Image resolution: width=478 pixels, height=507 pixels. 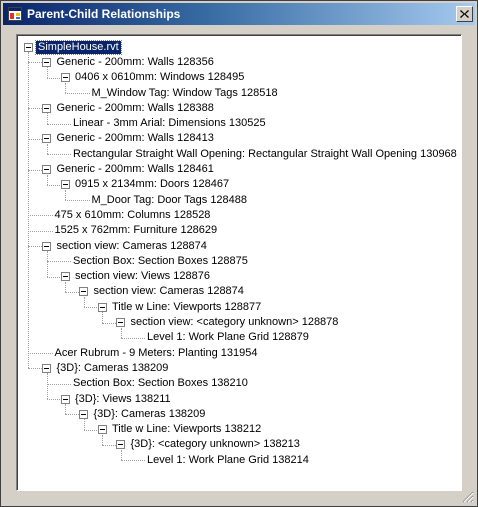 I want to click on tree-node: 0406 x 0610mm: Windows 128495, so click(x=159, y=77).